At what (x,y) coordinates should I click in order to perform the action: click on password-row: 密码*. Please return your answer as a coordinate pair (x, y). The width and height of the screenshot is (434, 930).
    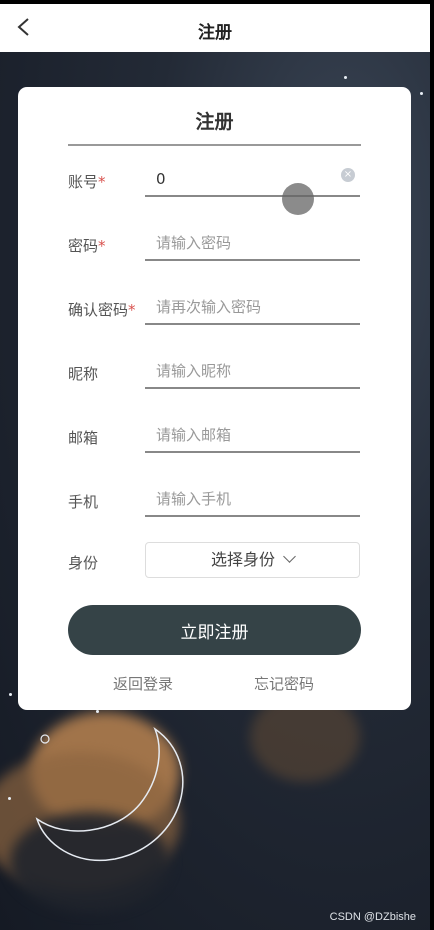
    Looking at the image, I should click on (214, 247).